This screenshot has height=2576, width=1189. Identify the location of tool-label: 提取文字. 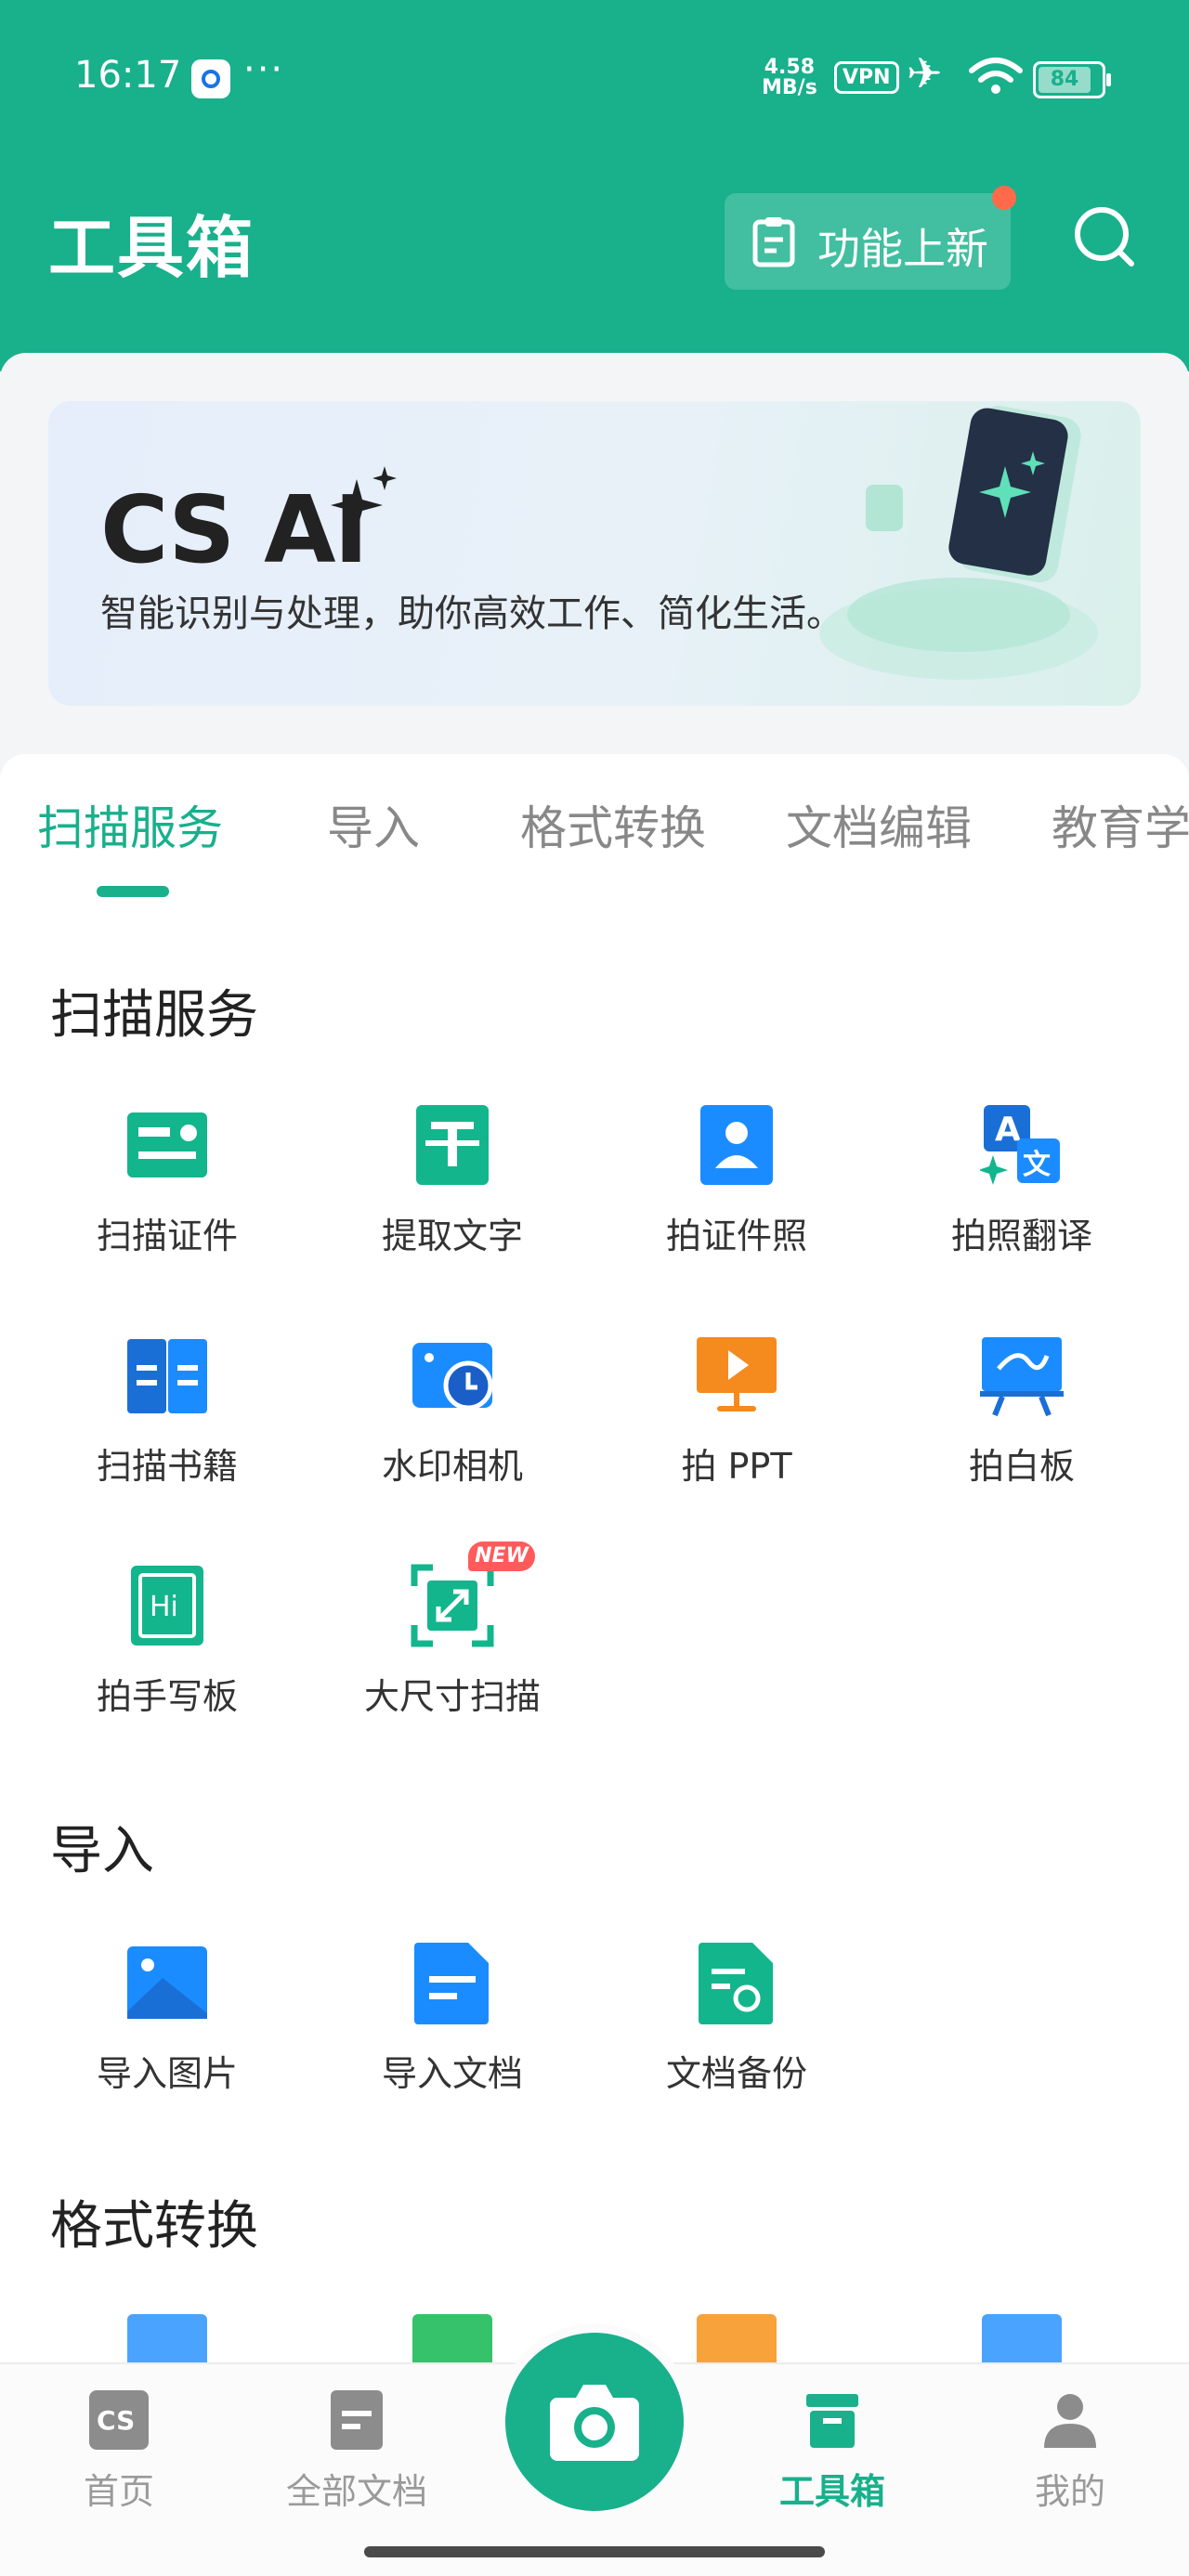
(452, 1236).